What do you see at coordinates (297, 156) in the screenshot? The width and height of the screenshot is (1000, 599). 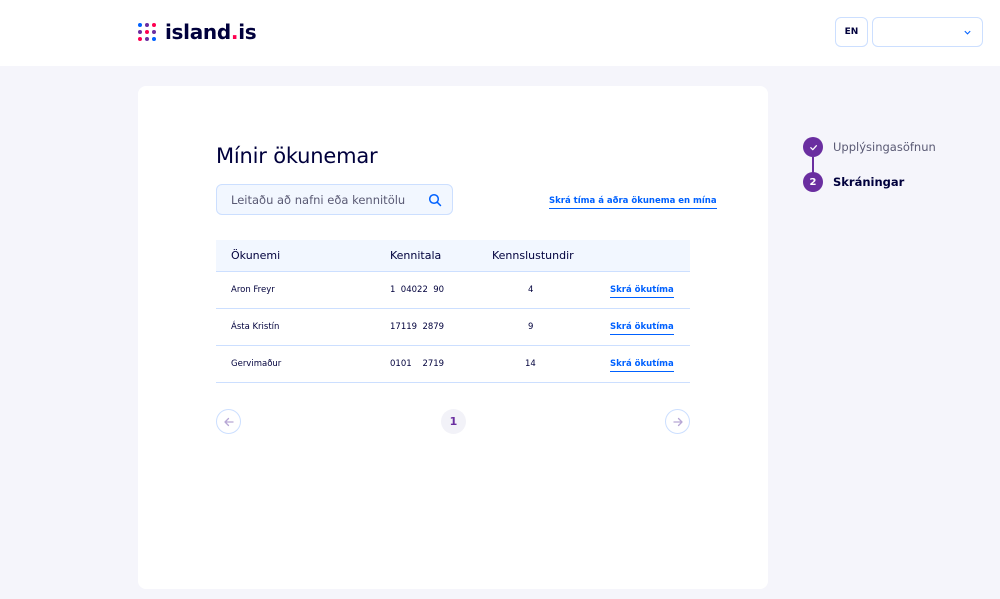 I see `page-title: Mínir ökunemar` at bounding box center [297, 156].